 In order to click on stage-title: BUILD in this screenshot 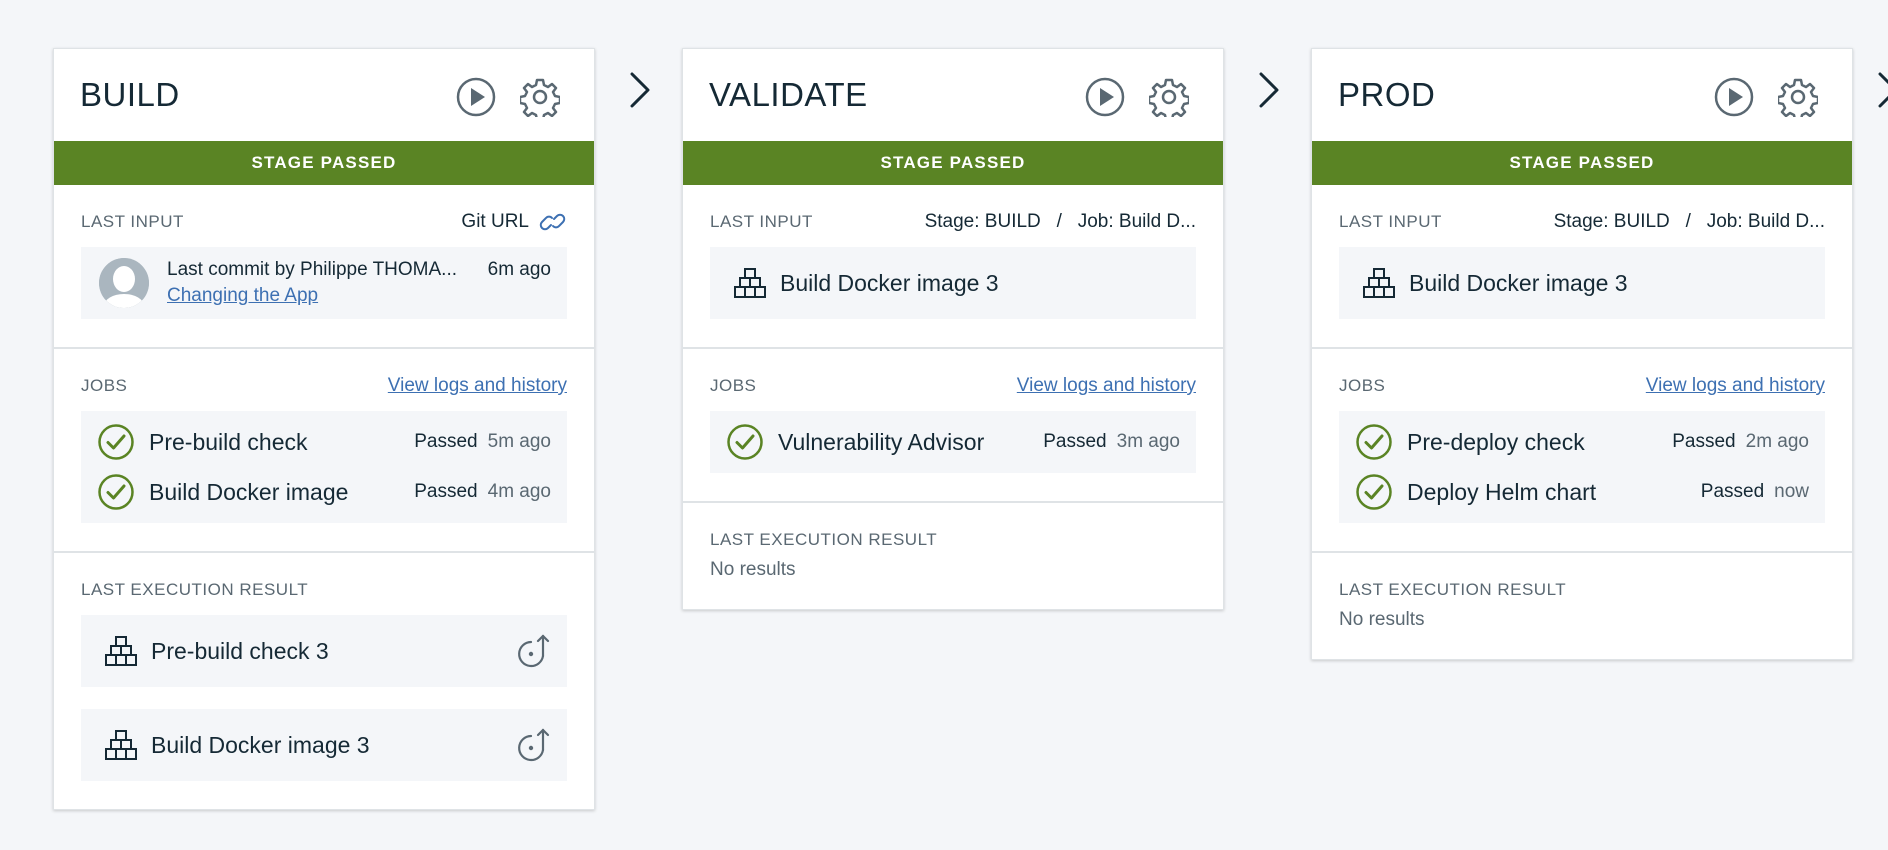, I will do `click(130, 94)`.